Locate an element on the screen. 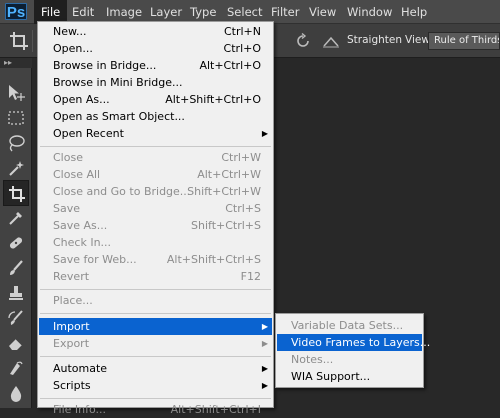  menu-view: View is located at coordinates (322, 12).